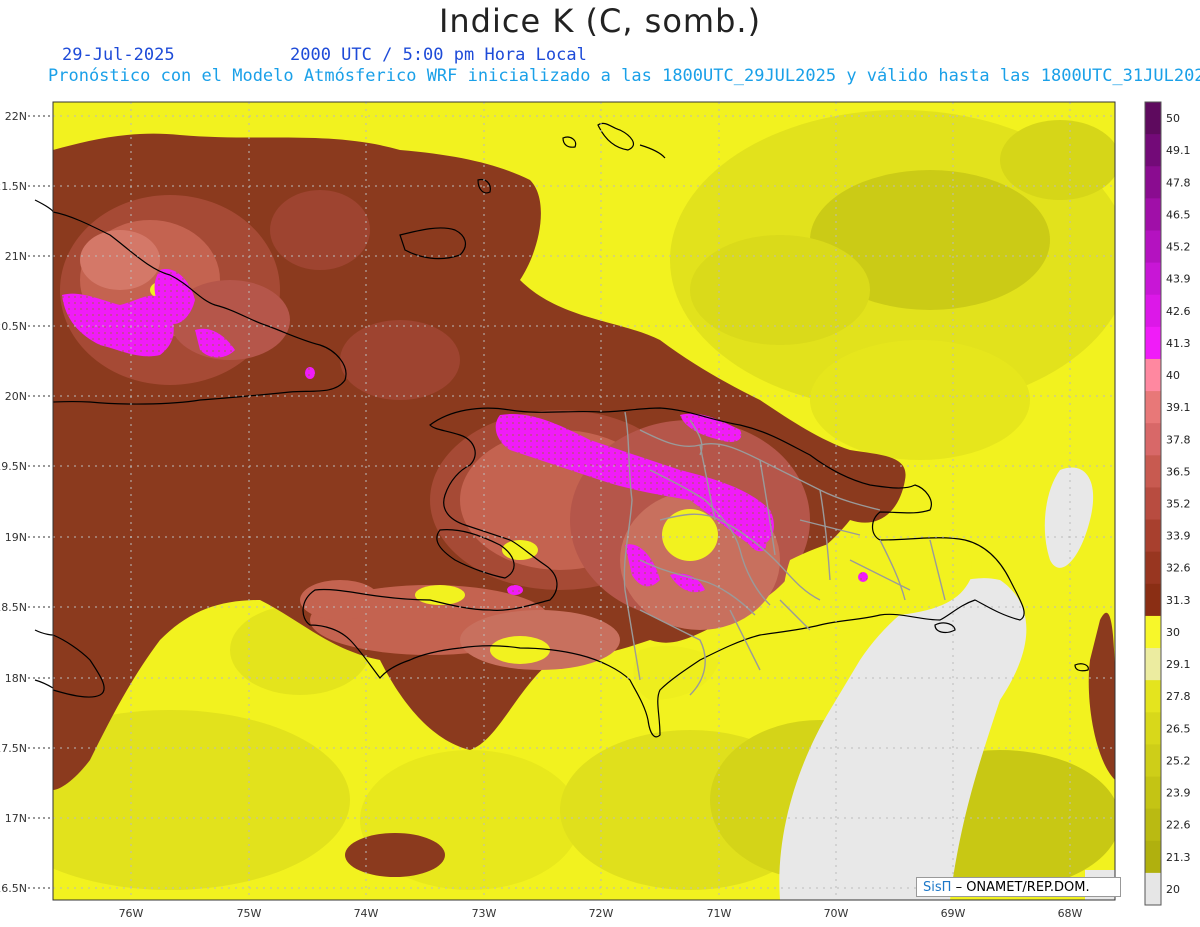 This screenshot has width=1200, height=927. What do you see at coordinates (1178, 247) in the screenshot?
I see `colorbar-label: 45.2` at bounding box center [1178, 247].